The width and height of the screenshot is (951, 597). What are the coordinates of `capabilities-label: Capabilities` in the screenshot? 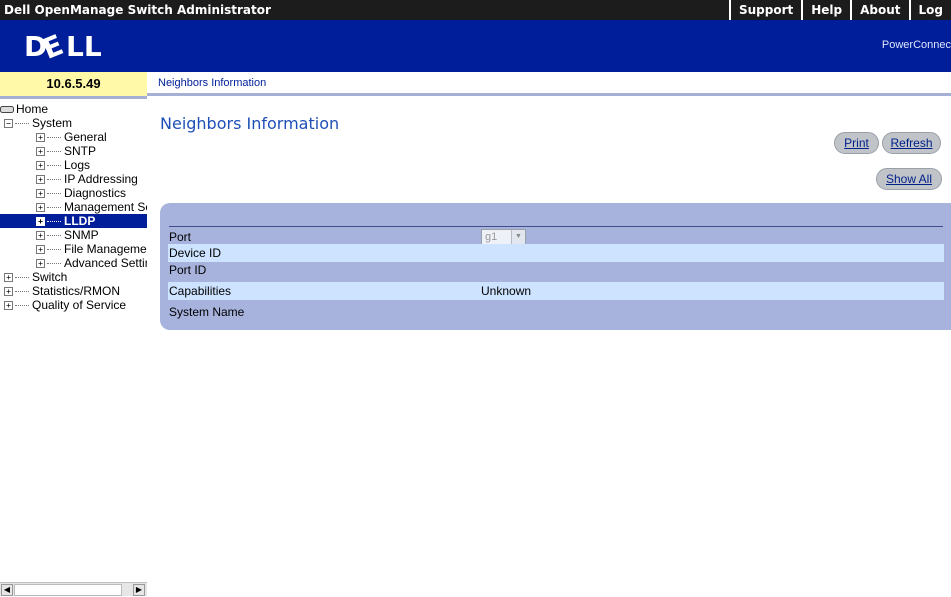 It's located at (200, 291).